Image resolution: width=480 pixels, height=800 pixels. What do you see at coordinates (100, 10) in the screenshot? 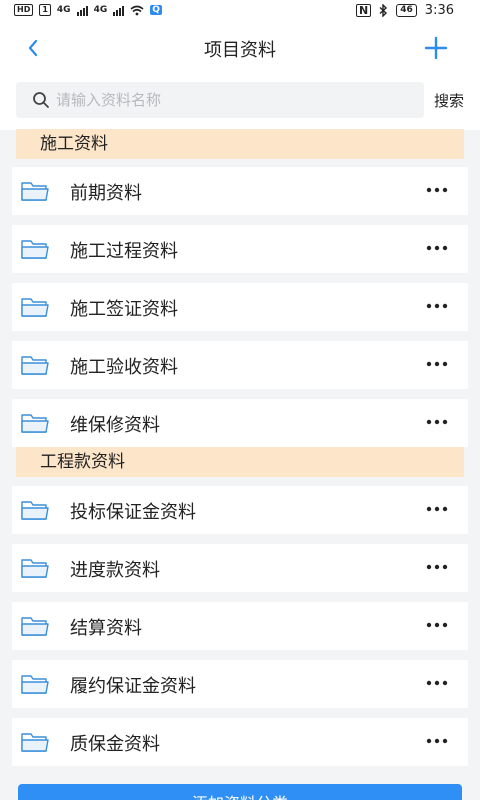
I see `signal-2-label: 4G` at bounding box center [100, 10].